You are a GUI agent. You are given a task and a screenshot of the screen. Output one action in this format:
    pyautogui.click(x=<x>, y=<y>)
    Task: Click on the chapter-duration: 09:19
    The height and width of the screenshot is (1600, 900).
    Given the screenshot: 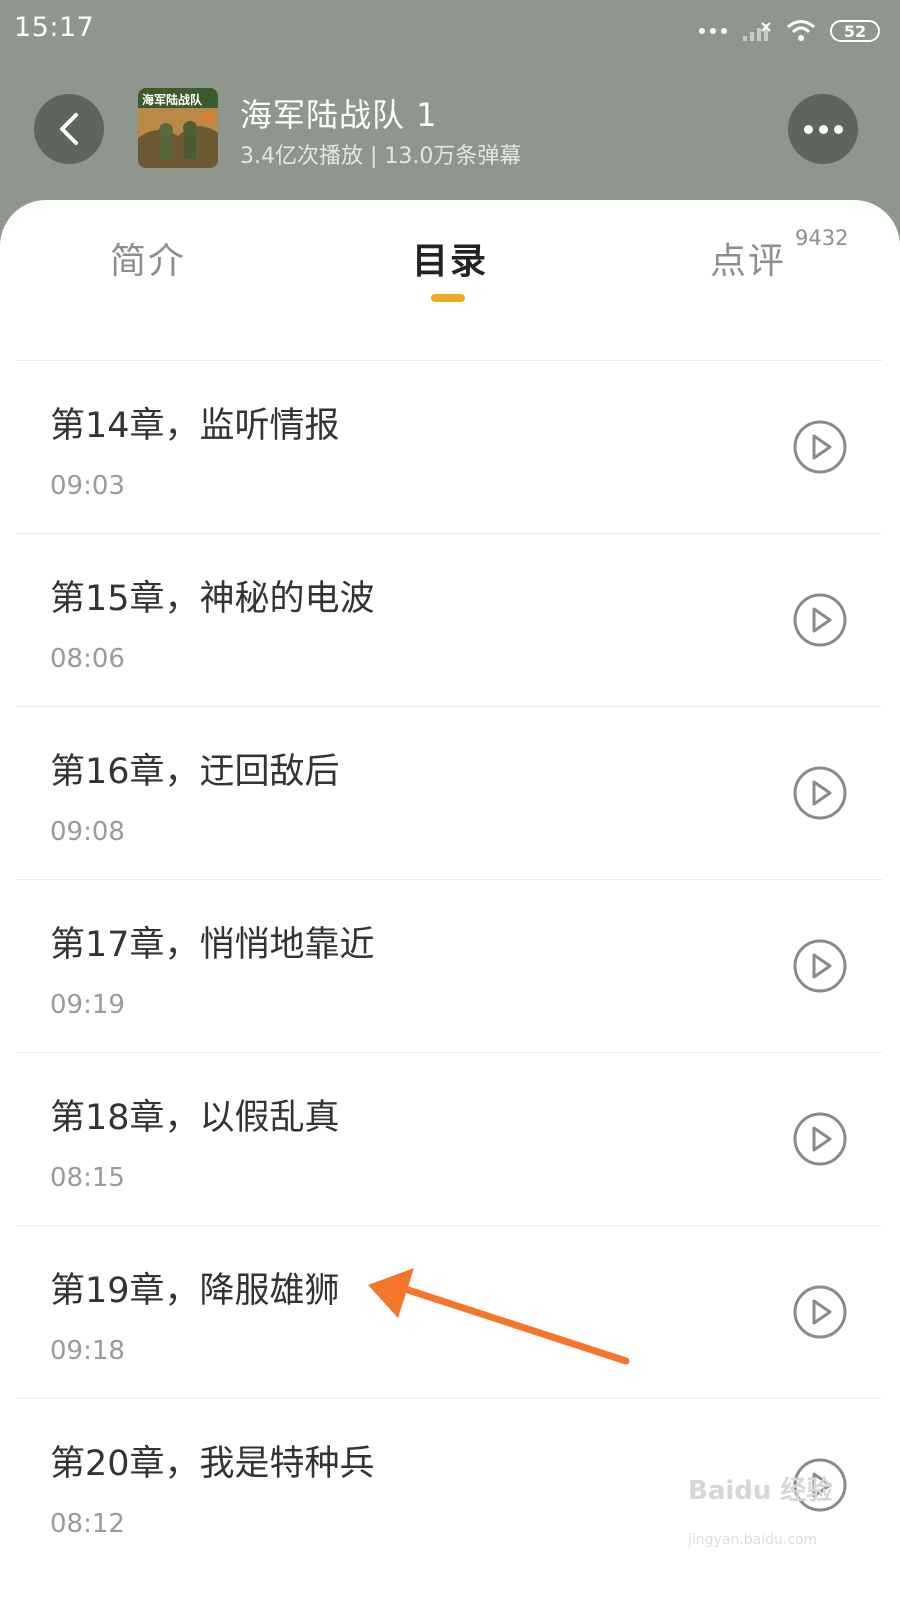 What is the action you would take?
    pyautogui.click(x=87, y=1005)
    